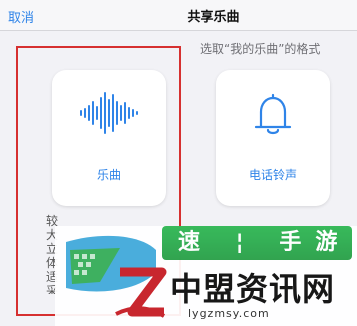  Describe the element at coordinates (273, 138) in the screenshot. I see `ringtone-format-option: 电话铃声` at that location.